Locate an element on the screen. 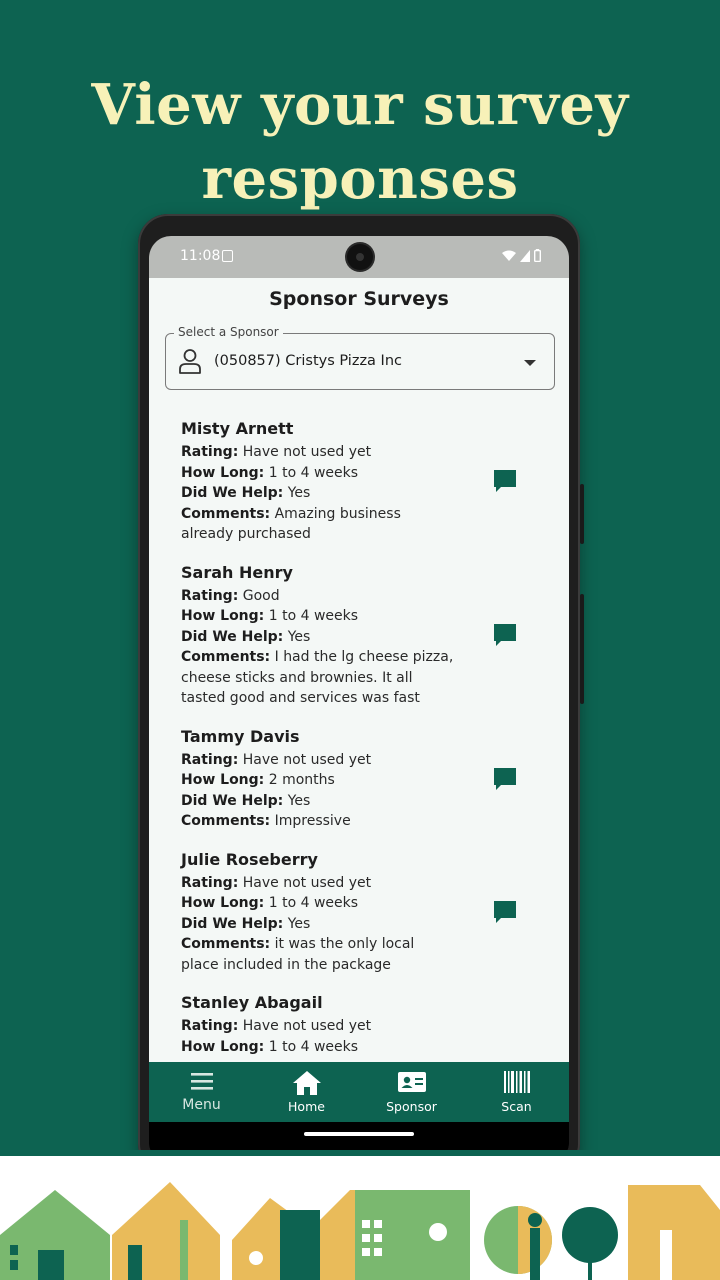 This screenshot has width=720, height=1280. battery-icon is located at coordinates (537, 255).